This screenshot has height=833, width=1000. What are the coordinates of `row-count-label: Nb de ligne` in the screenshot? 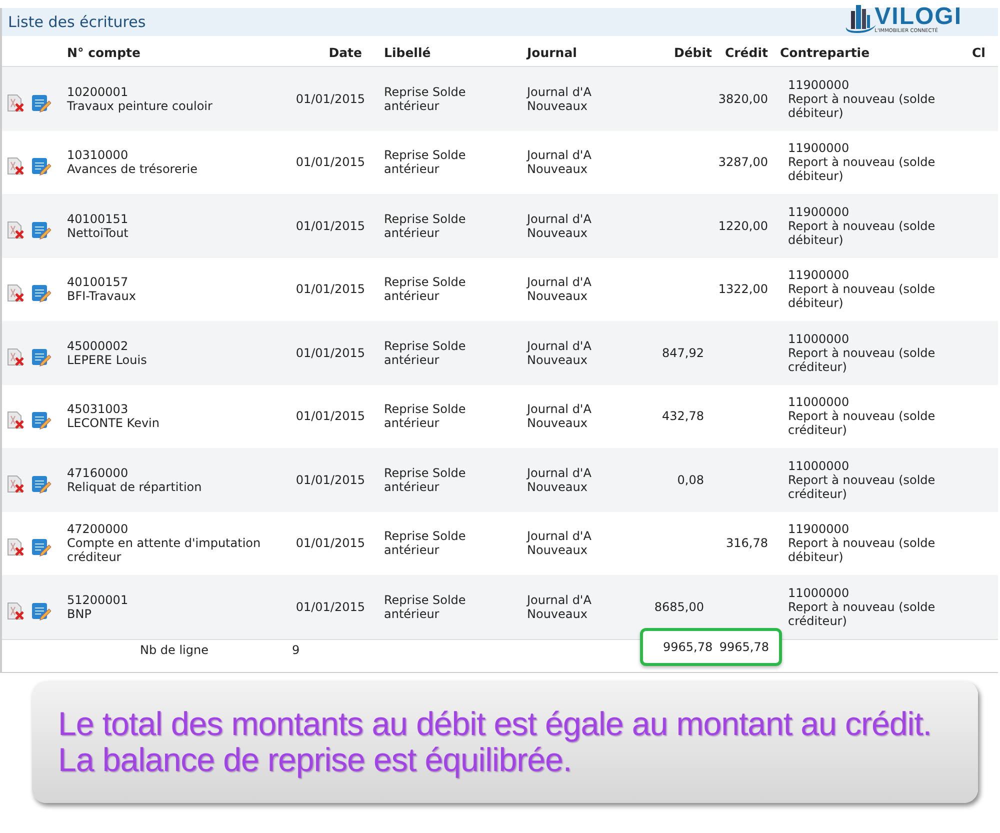 It's located at (174, 649).